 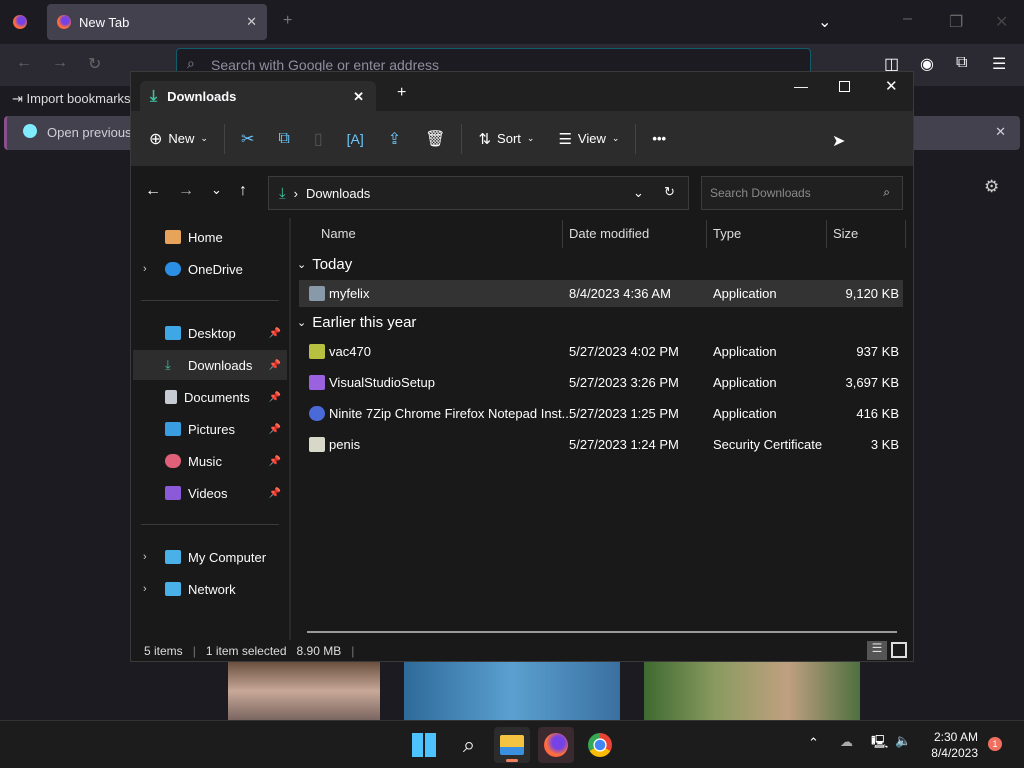 I want to click on file-type: Security Certificate, so click(x=768, y=444).